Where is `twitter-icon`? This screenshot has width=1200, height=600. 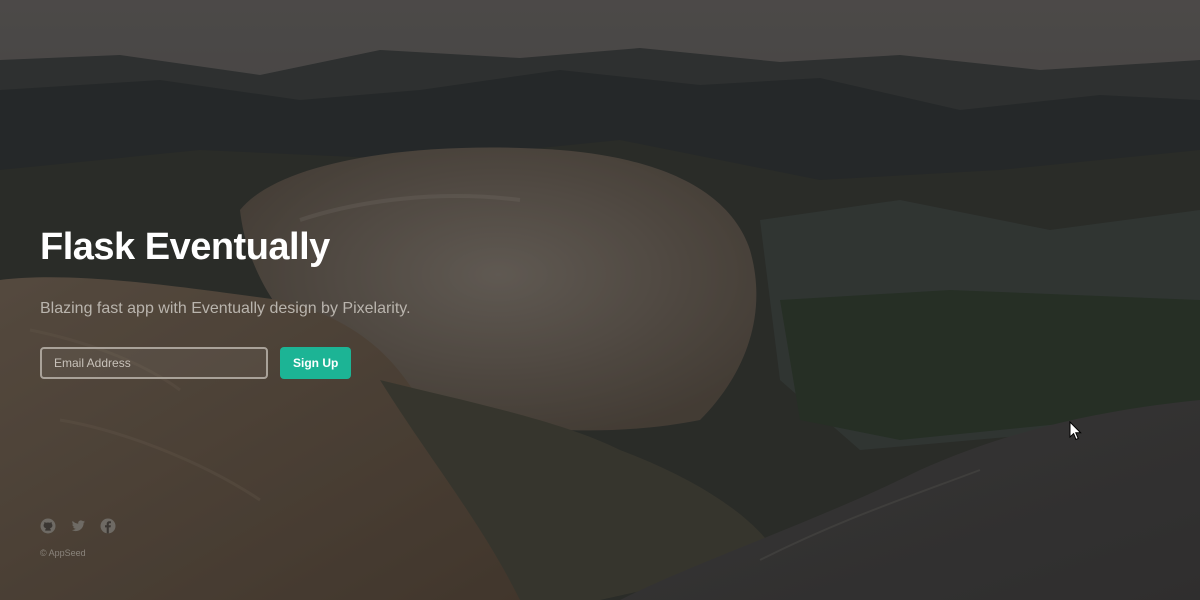
twitter-icon is located at coordinates (78, 526).